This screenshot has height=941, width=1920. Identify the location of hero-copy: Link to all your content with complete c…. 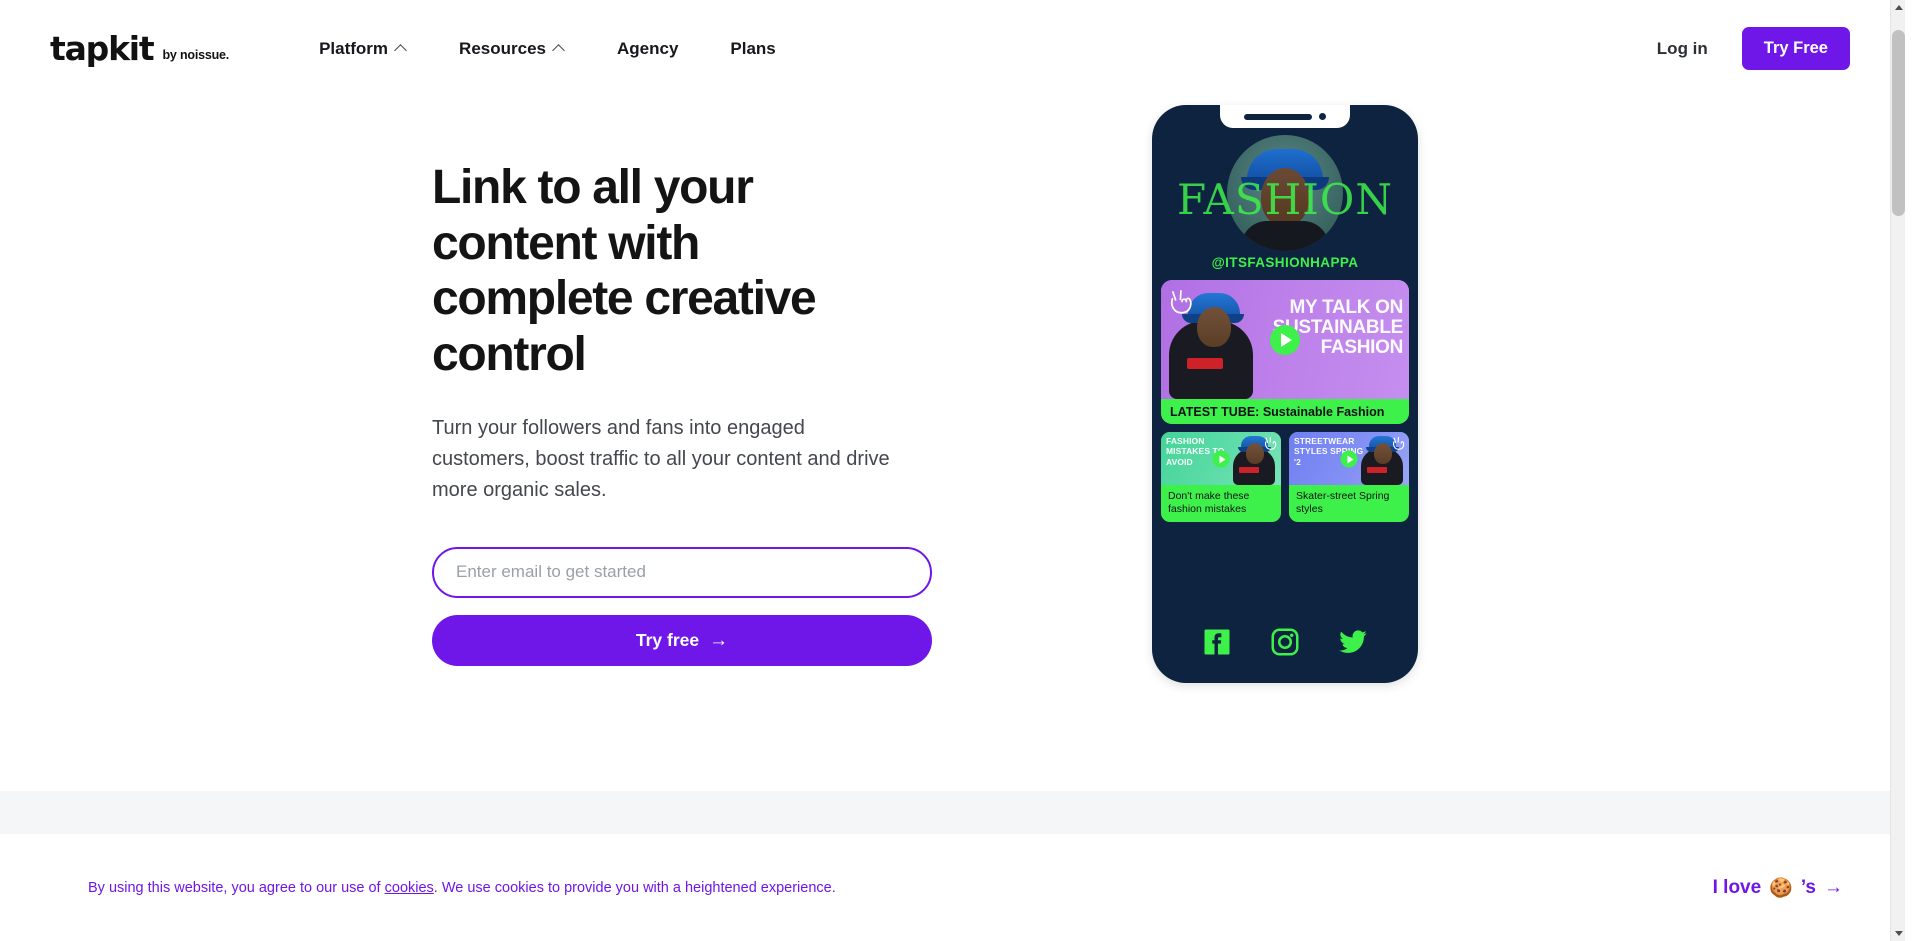
(682, 413).